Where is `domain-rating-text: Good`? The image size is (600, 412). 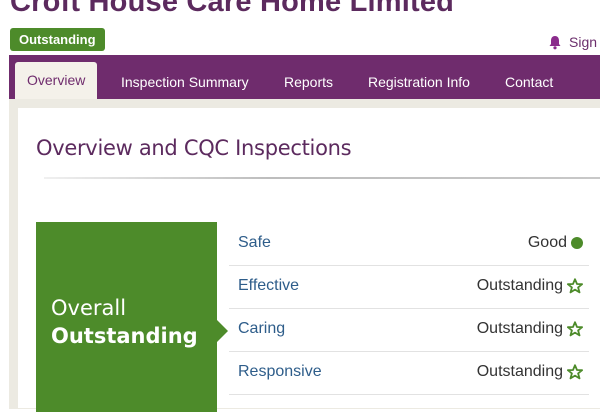 domain-rating-text: Good is located at coordinates (547, 242).